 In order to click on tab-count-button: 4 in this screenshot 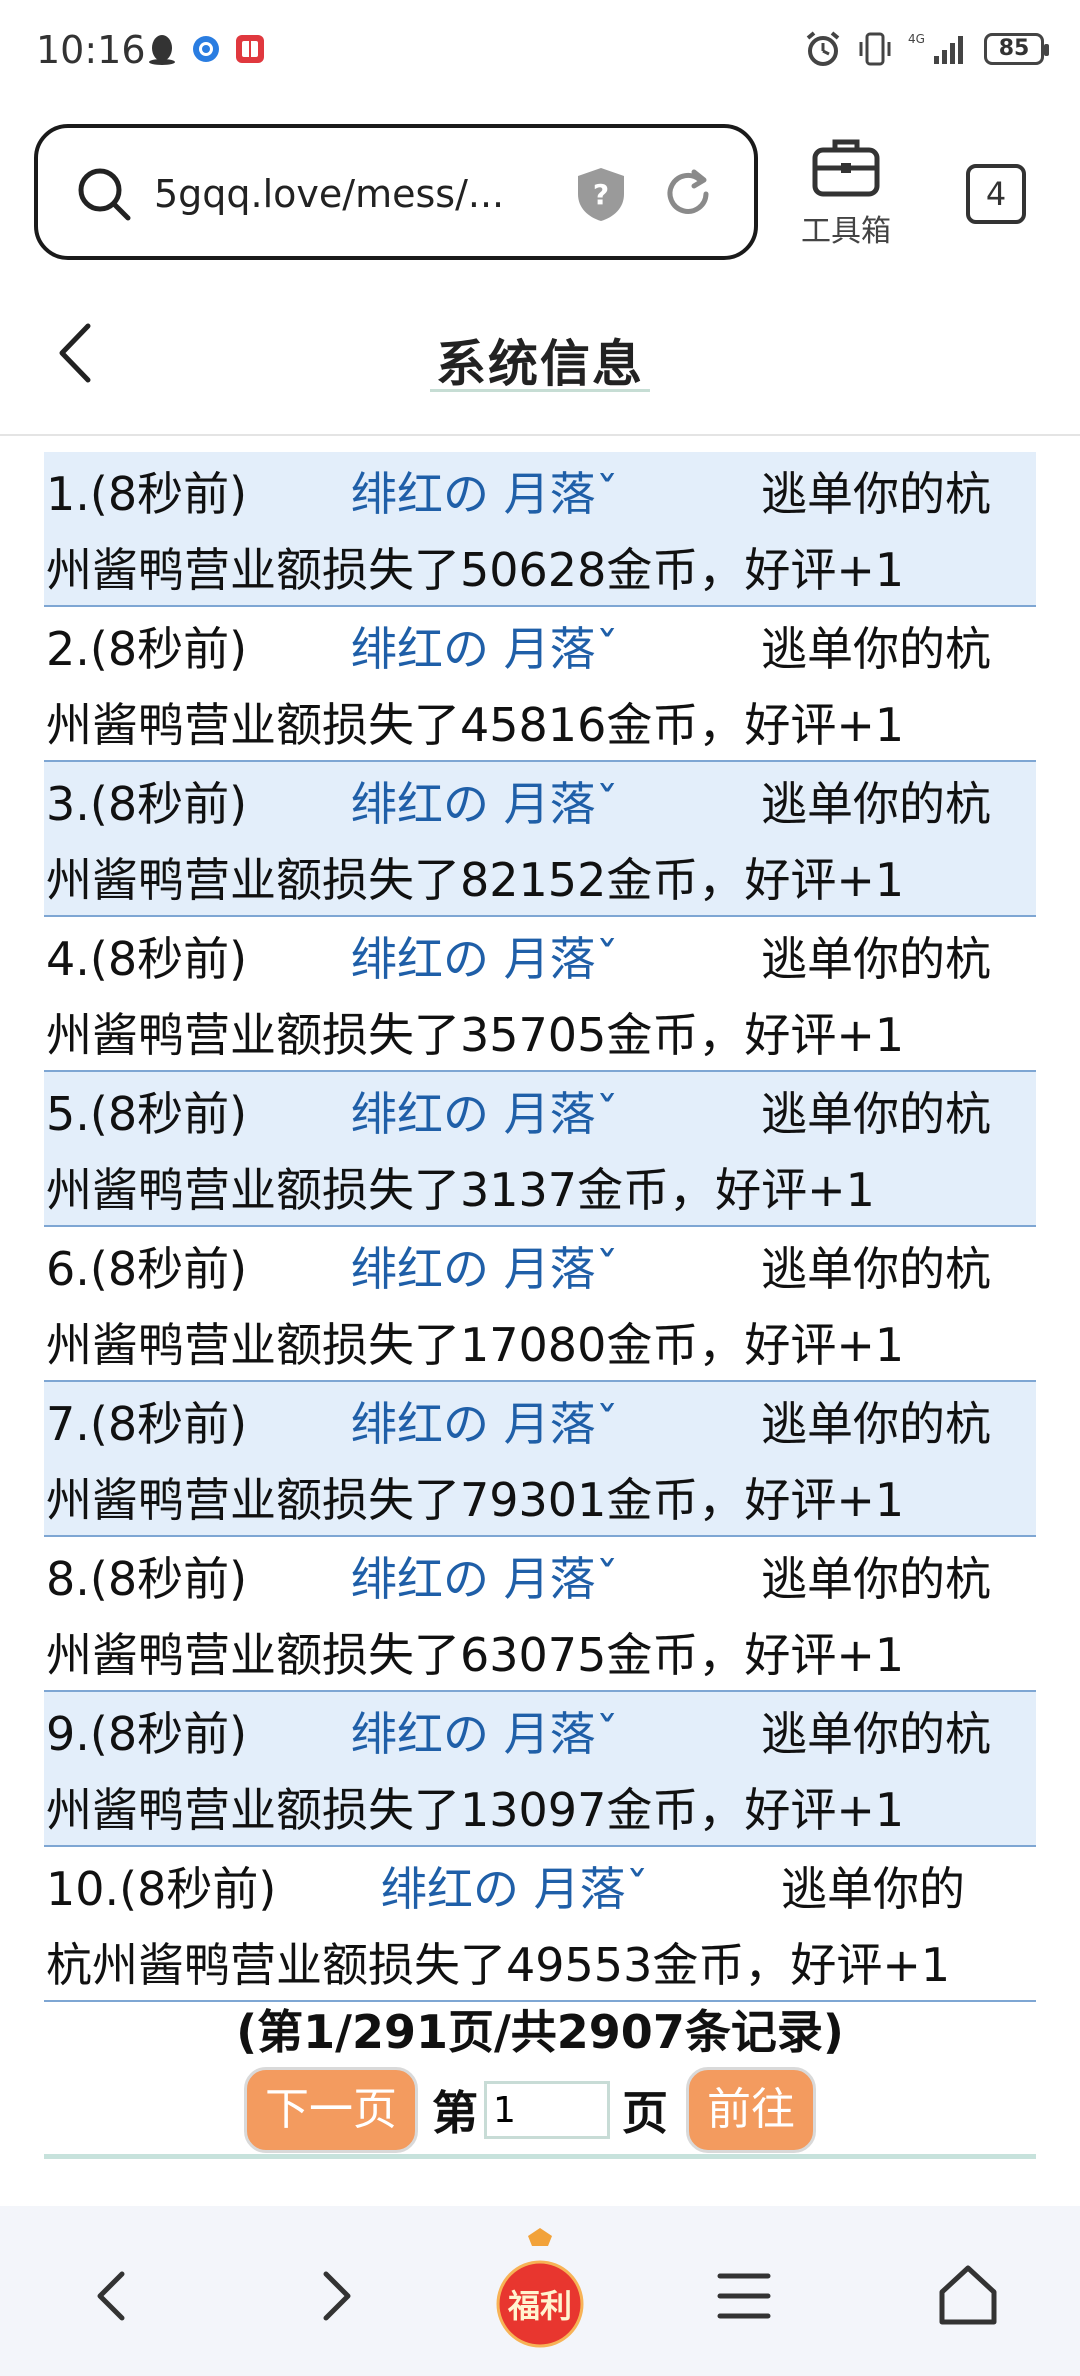, I will do `click(996, 194)`.